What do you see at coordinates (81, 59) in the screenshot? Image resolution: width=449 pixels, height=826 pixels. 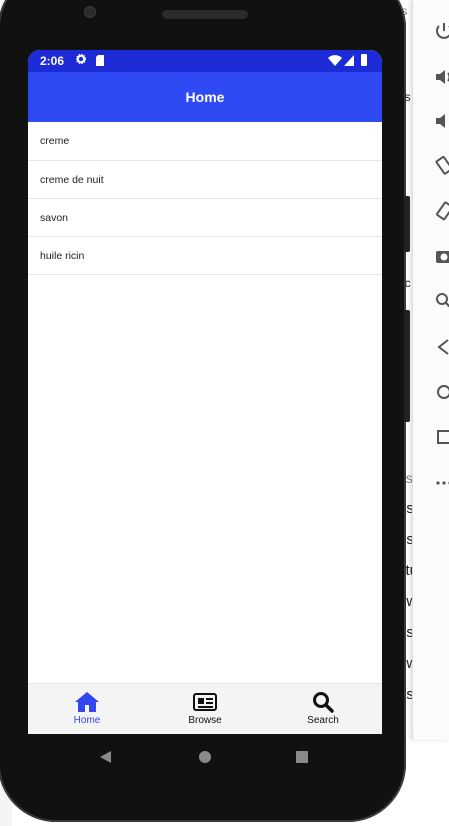 I see `gear-icon` at bounding box center [81, 59].